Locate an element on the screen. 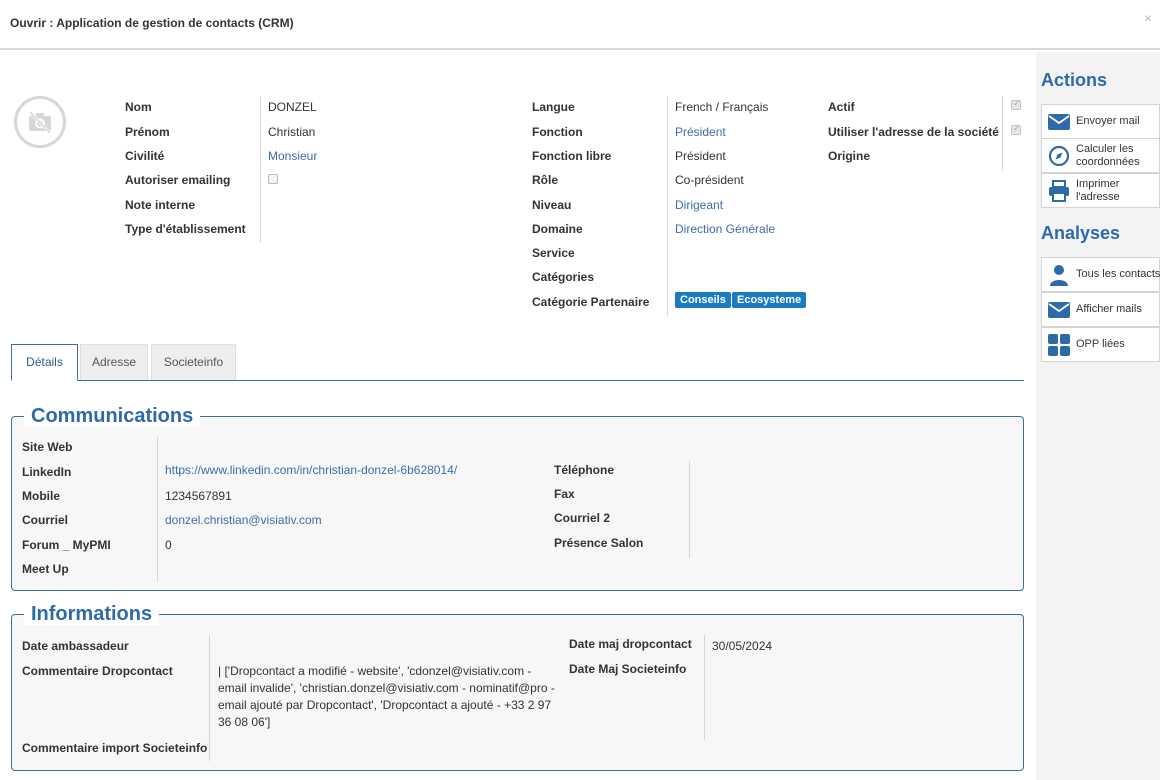 The width and height of the screenshot is (1160, 780). tag-ecosysteme: Ecosysteme is located at coordinates (769, 300).